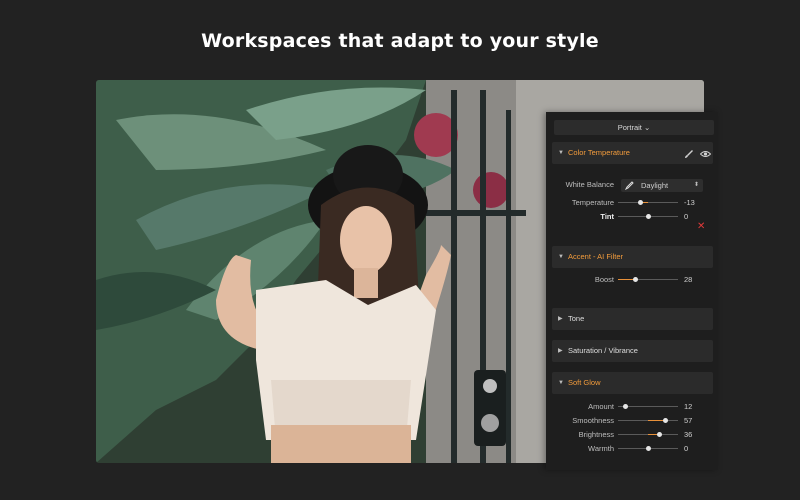 This screenshot has height=500, width=800. I want to click on preset-dropdown: Portrait ⌄, so click(634, 127).